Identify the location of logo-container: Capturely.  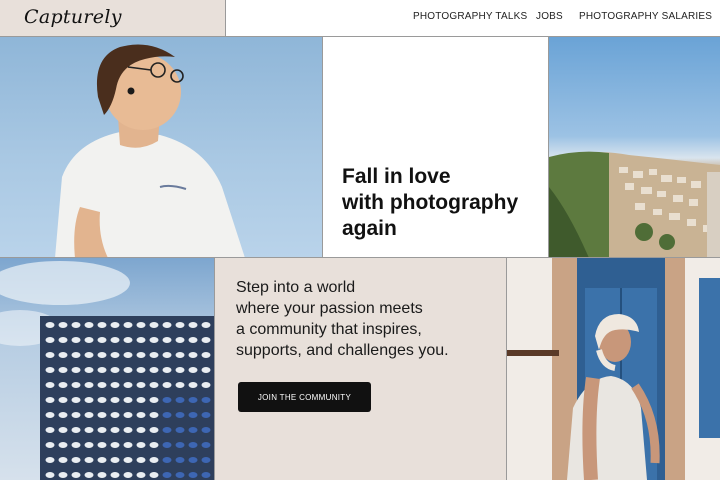
(113, 18).